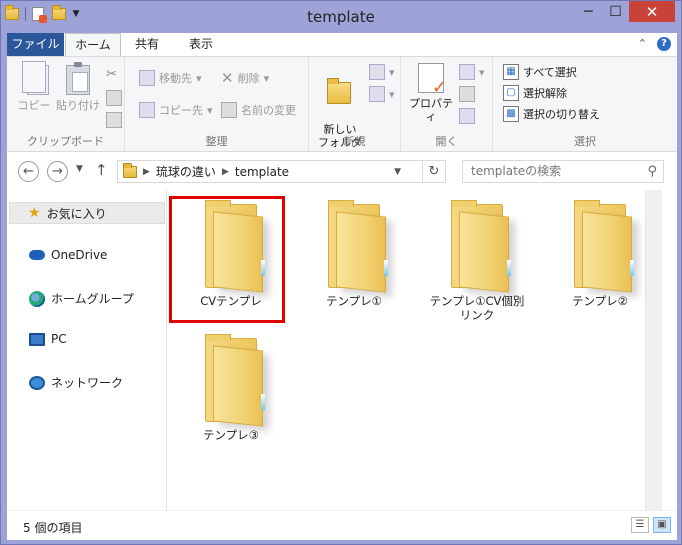 The image size is (682, 545). Describe the element at coordinates (588, 11) in the screenshot. I see `minimize-button: ─` at that location.